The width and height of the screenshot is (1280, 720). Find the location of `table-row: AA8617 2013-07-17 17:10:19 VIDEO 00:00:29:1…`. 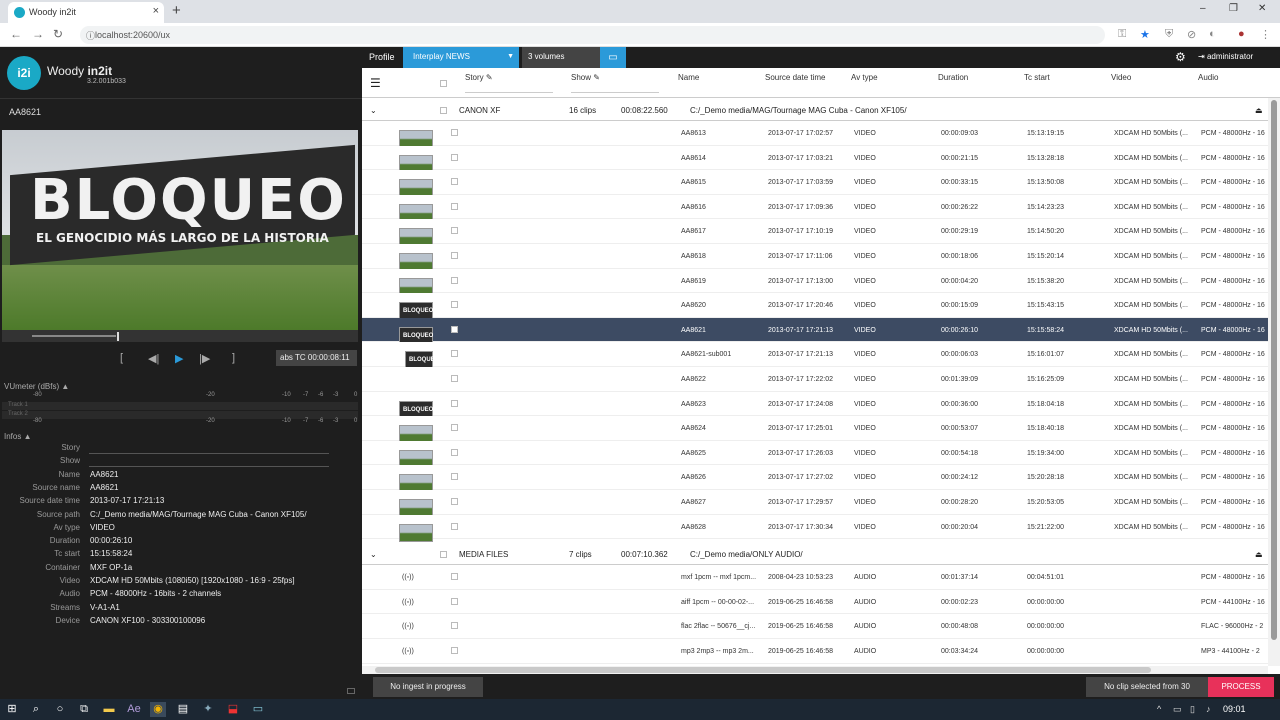

table-row: AA8617 2013-07-17 17:10:19 VIDEO 00:00:29:1… is located at coordinates (815, 233).